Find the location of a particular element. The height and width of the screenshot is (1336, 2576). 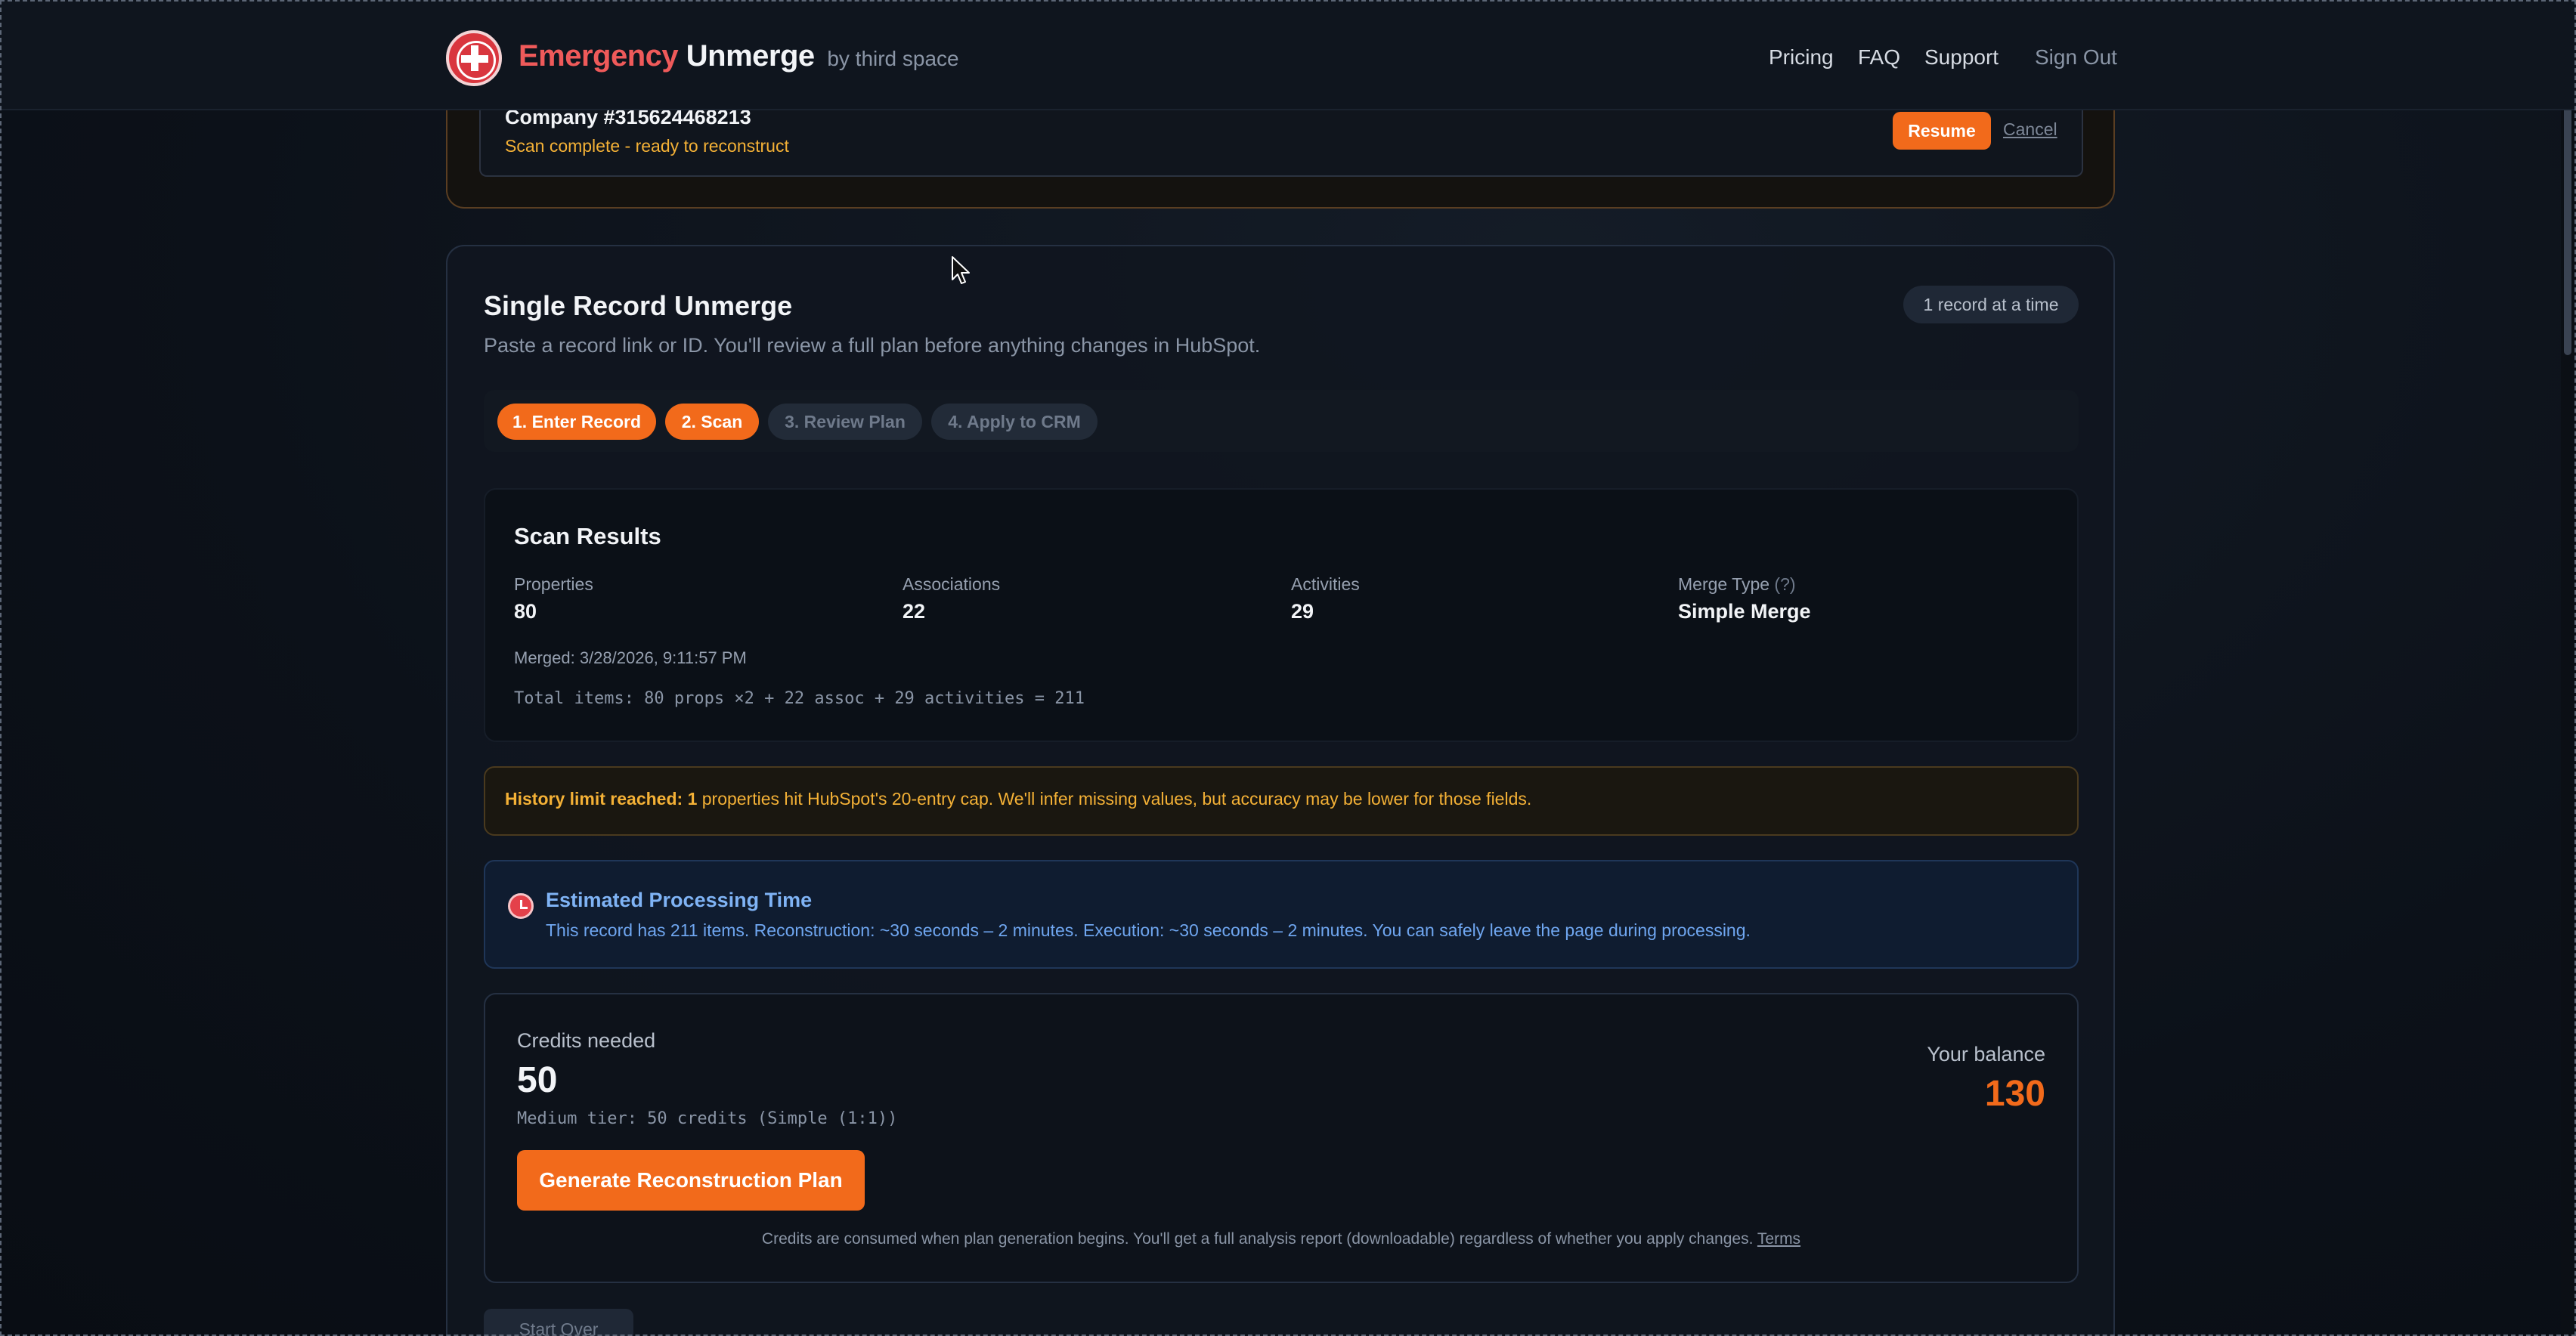

estimate-title: Estimated Processing Time is located at coordinates (679, 900).